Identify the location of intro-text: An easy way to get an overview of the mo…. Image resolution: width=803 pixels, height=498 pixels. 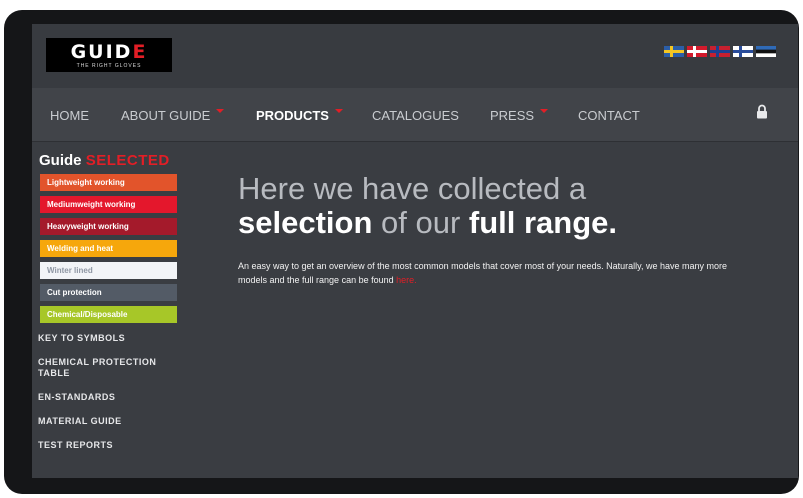
(483, 273).